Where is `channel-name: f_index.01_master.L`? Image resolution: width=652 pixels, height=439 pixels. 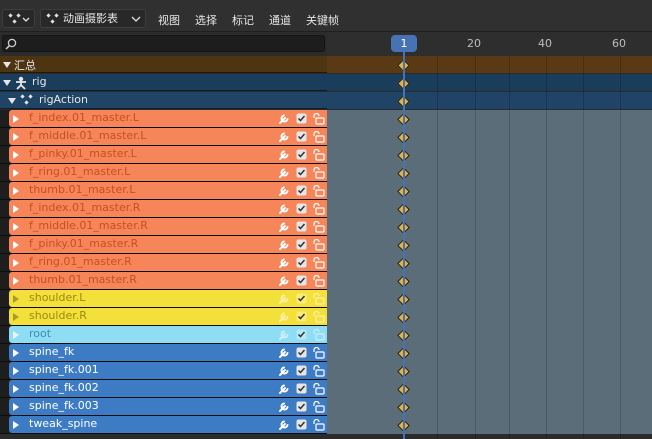 channel-name: f_index.01_master.L is located at coordinates (84, 117).